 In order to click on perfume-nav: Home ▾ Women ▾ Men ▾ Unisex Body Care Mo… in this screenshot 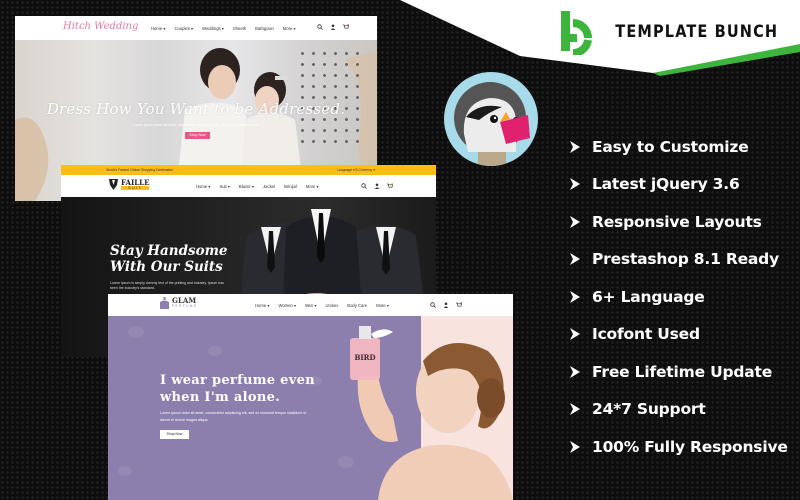, I will do `click(322, 305)`.